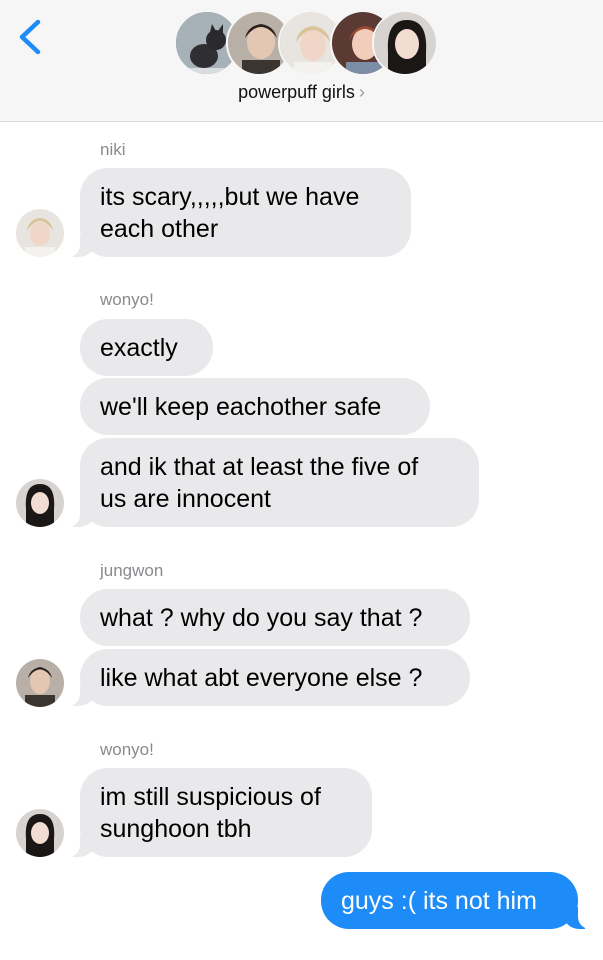 This screenshot has width=603, height=960. I want to click on group-name-label: powerpuff girls, so click(296, 92).